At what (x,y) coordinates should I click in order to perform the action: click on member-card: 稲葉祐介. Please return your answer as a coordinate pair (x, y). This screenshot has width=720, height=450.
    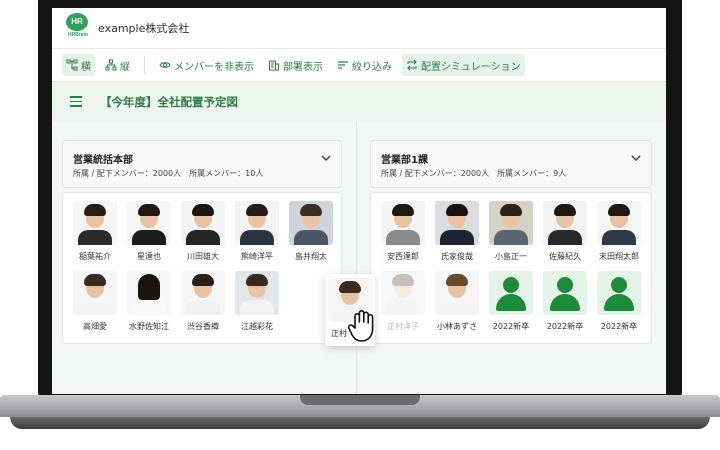
    Looking at the image, I should click on (95, 236).